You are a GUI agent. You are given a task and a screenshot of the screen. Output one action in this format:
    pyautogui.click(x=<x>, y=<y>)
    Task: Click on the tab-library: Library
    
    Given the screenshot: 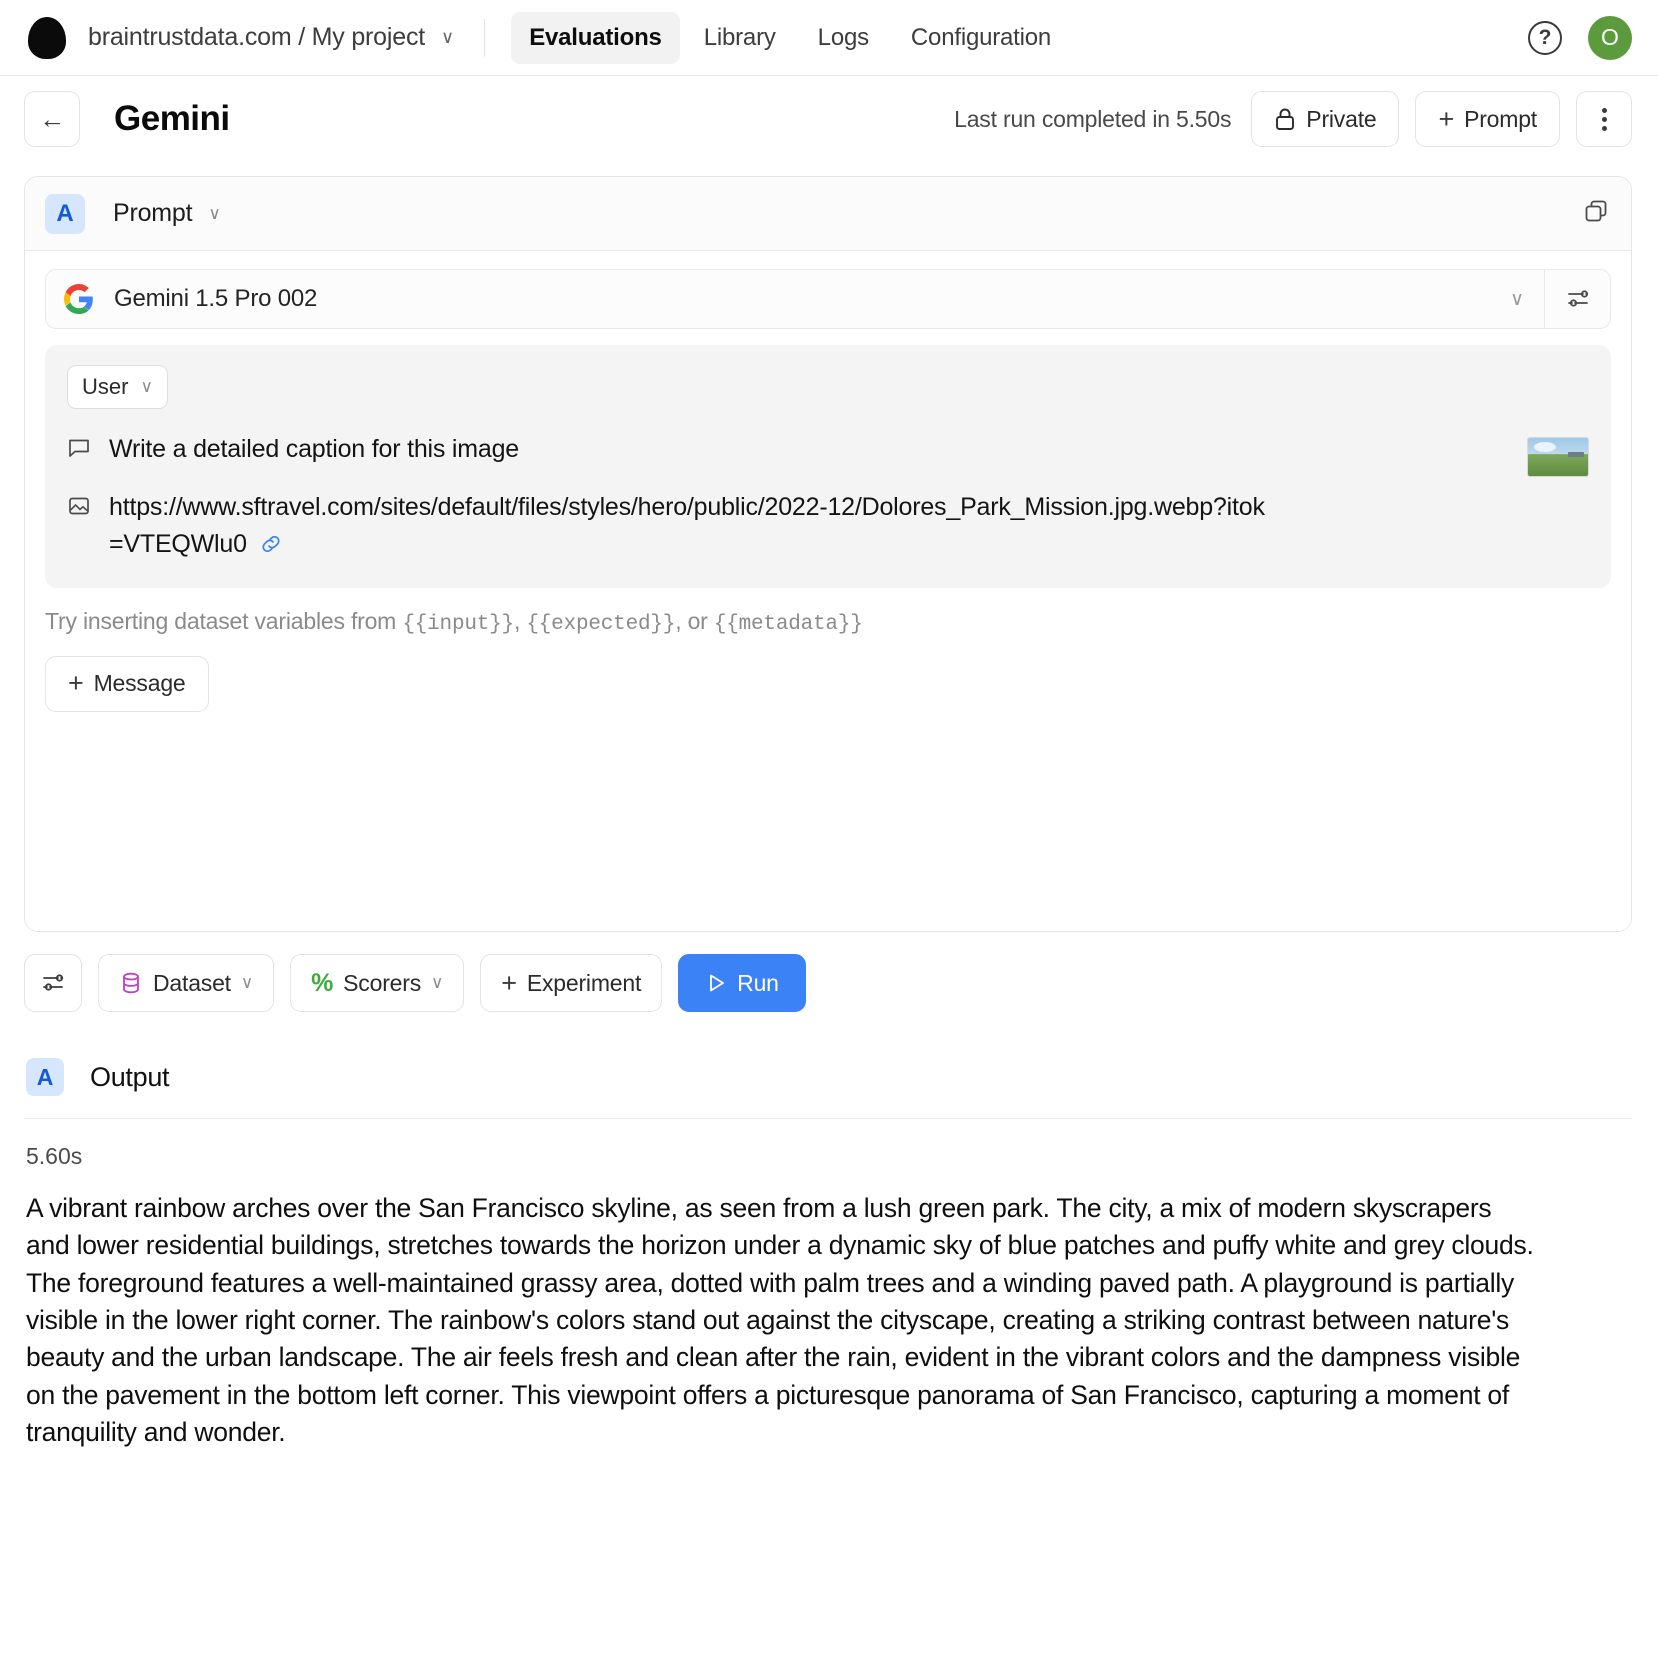 What is the action you would take?
    pyautogui.click(x=740, y=38)
    